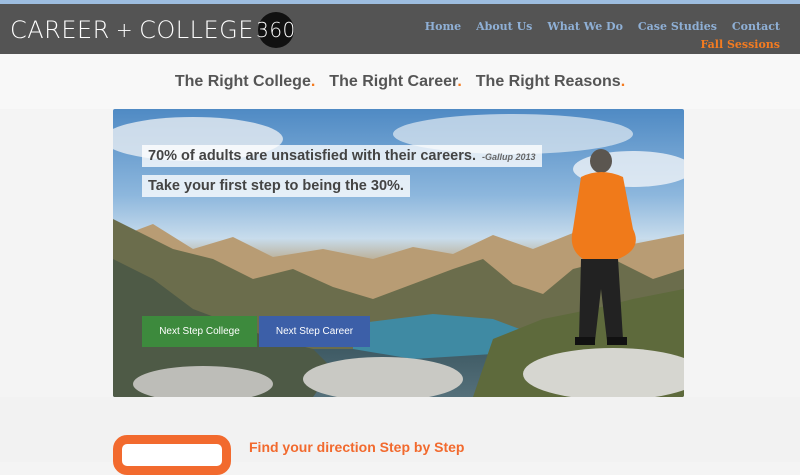 This screenshot has width=800, height=475. What do you see at coordinates (756, 26) in the screenshot?
I see `nav-contact: Contact` at bounding box center [756, 26].